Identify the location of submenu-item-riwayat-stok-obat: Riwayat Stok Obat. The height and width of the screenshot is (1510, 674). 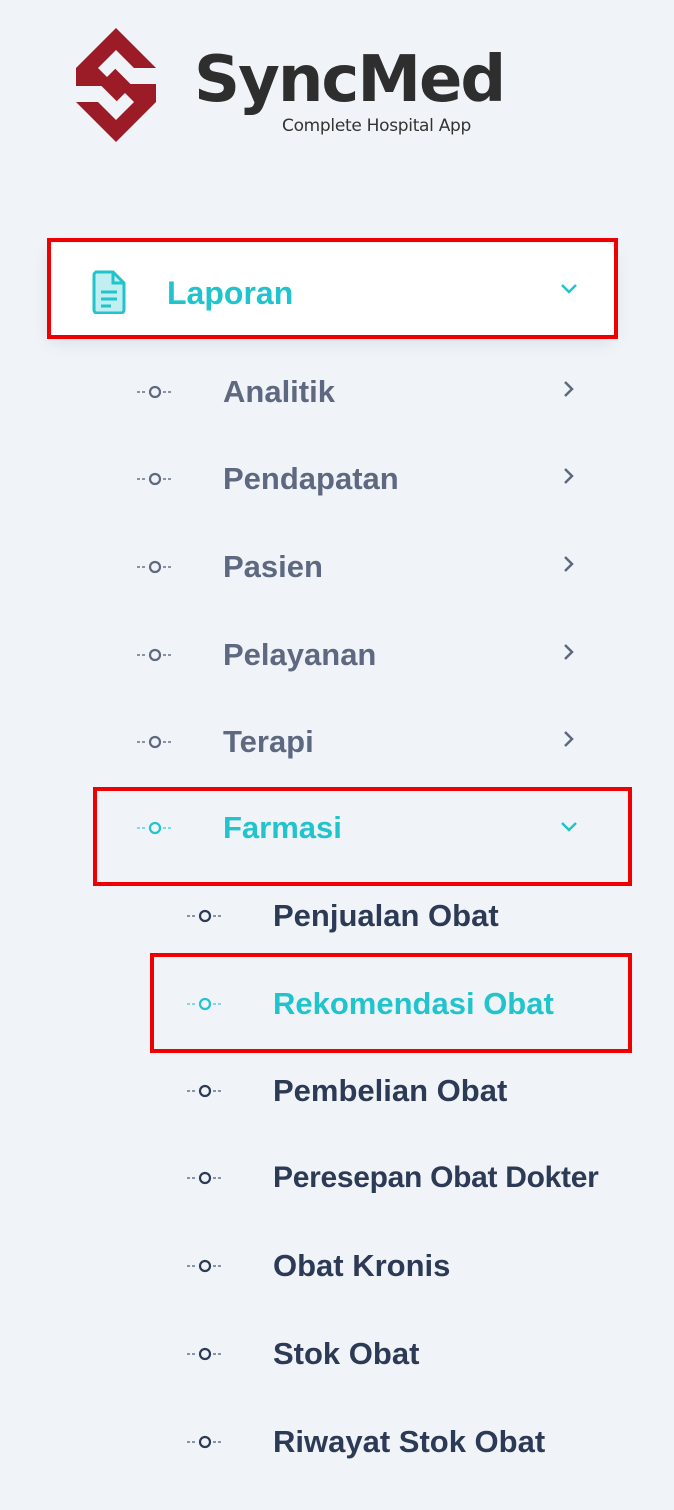
(415, 1442).